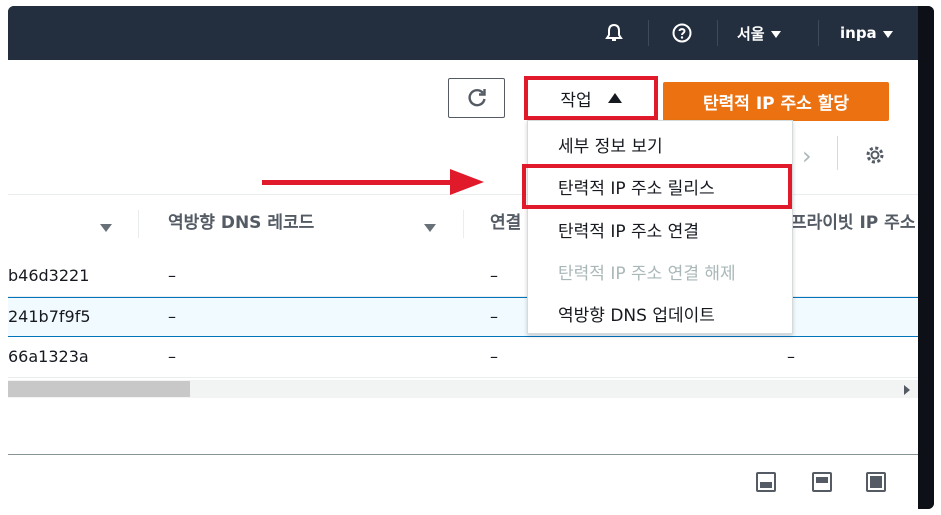 Image resolution: width=941 pixels, height=515 pixels. What do you see at coordinates (876, 156) in the screenshot?
I see `gear-icon` at bounding box center [876, 156].